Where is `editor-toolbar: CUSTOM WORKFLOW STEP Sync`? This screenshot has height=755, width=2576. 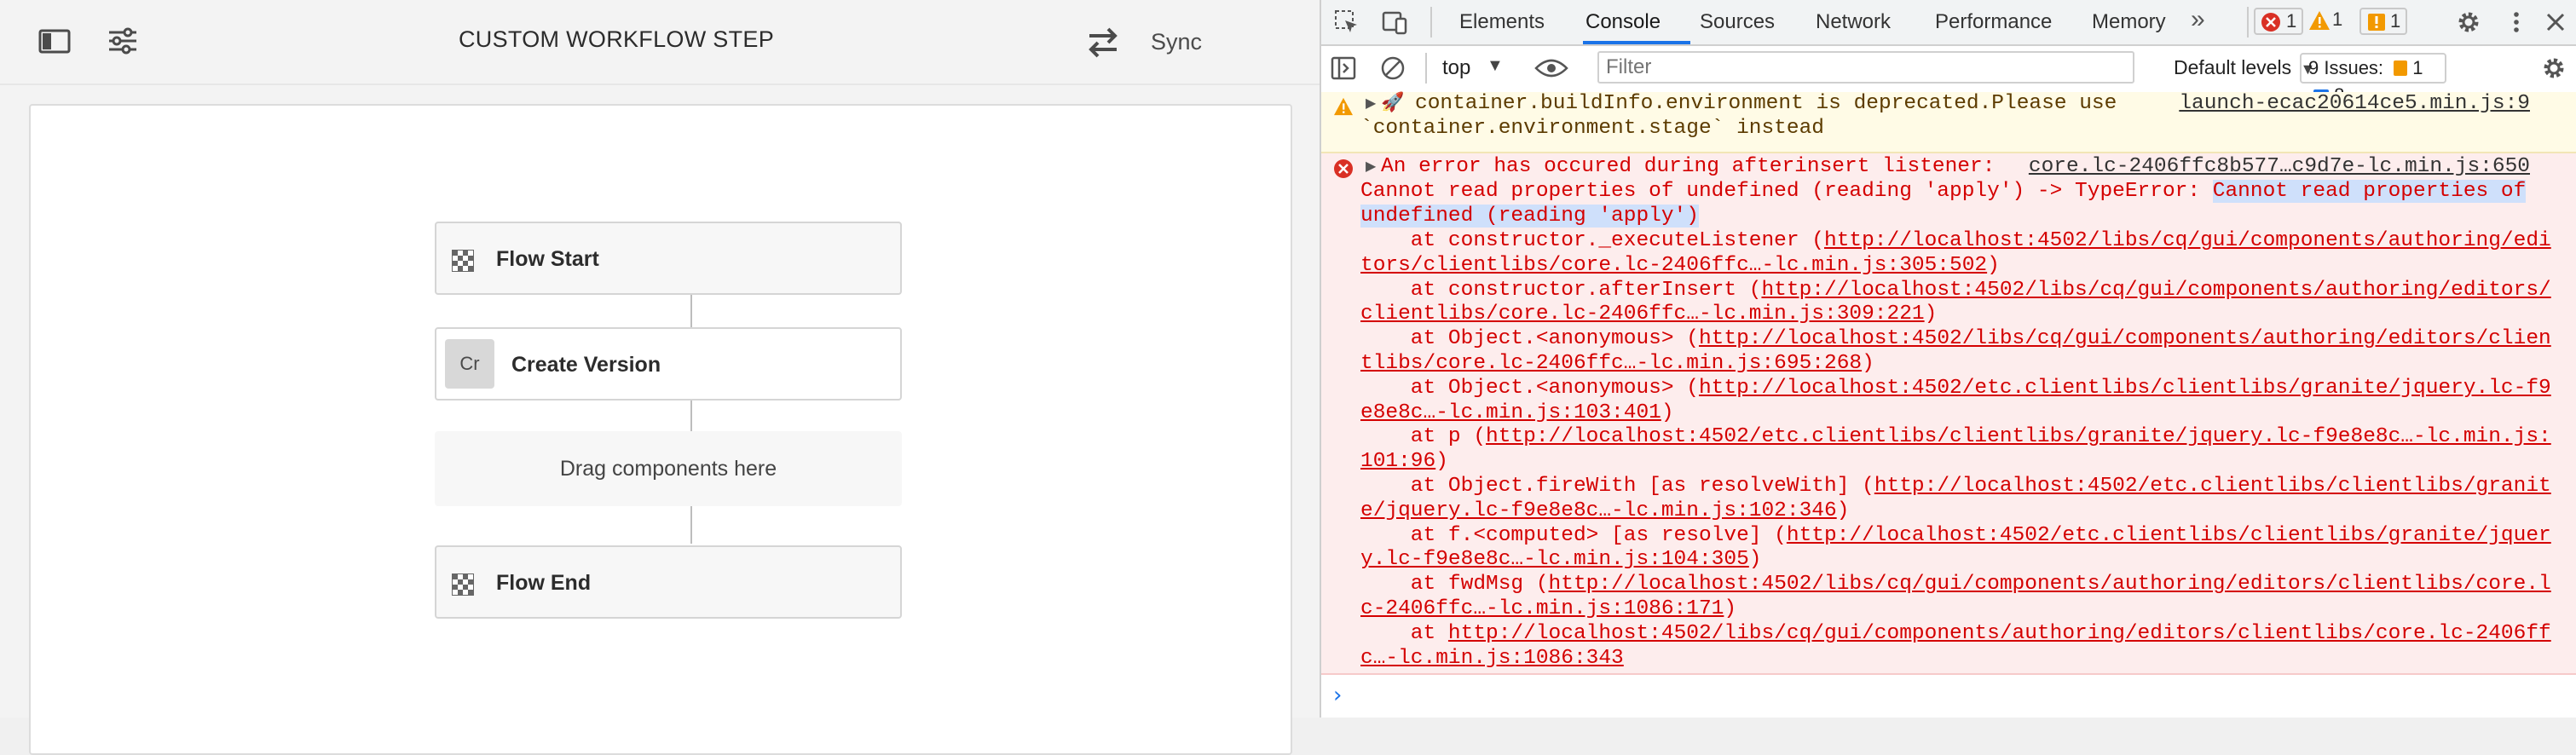 editor-toolbar: CUSTOM WORKFLOW STEP Sync is located at coordinates (660, 42).